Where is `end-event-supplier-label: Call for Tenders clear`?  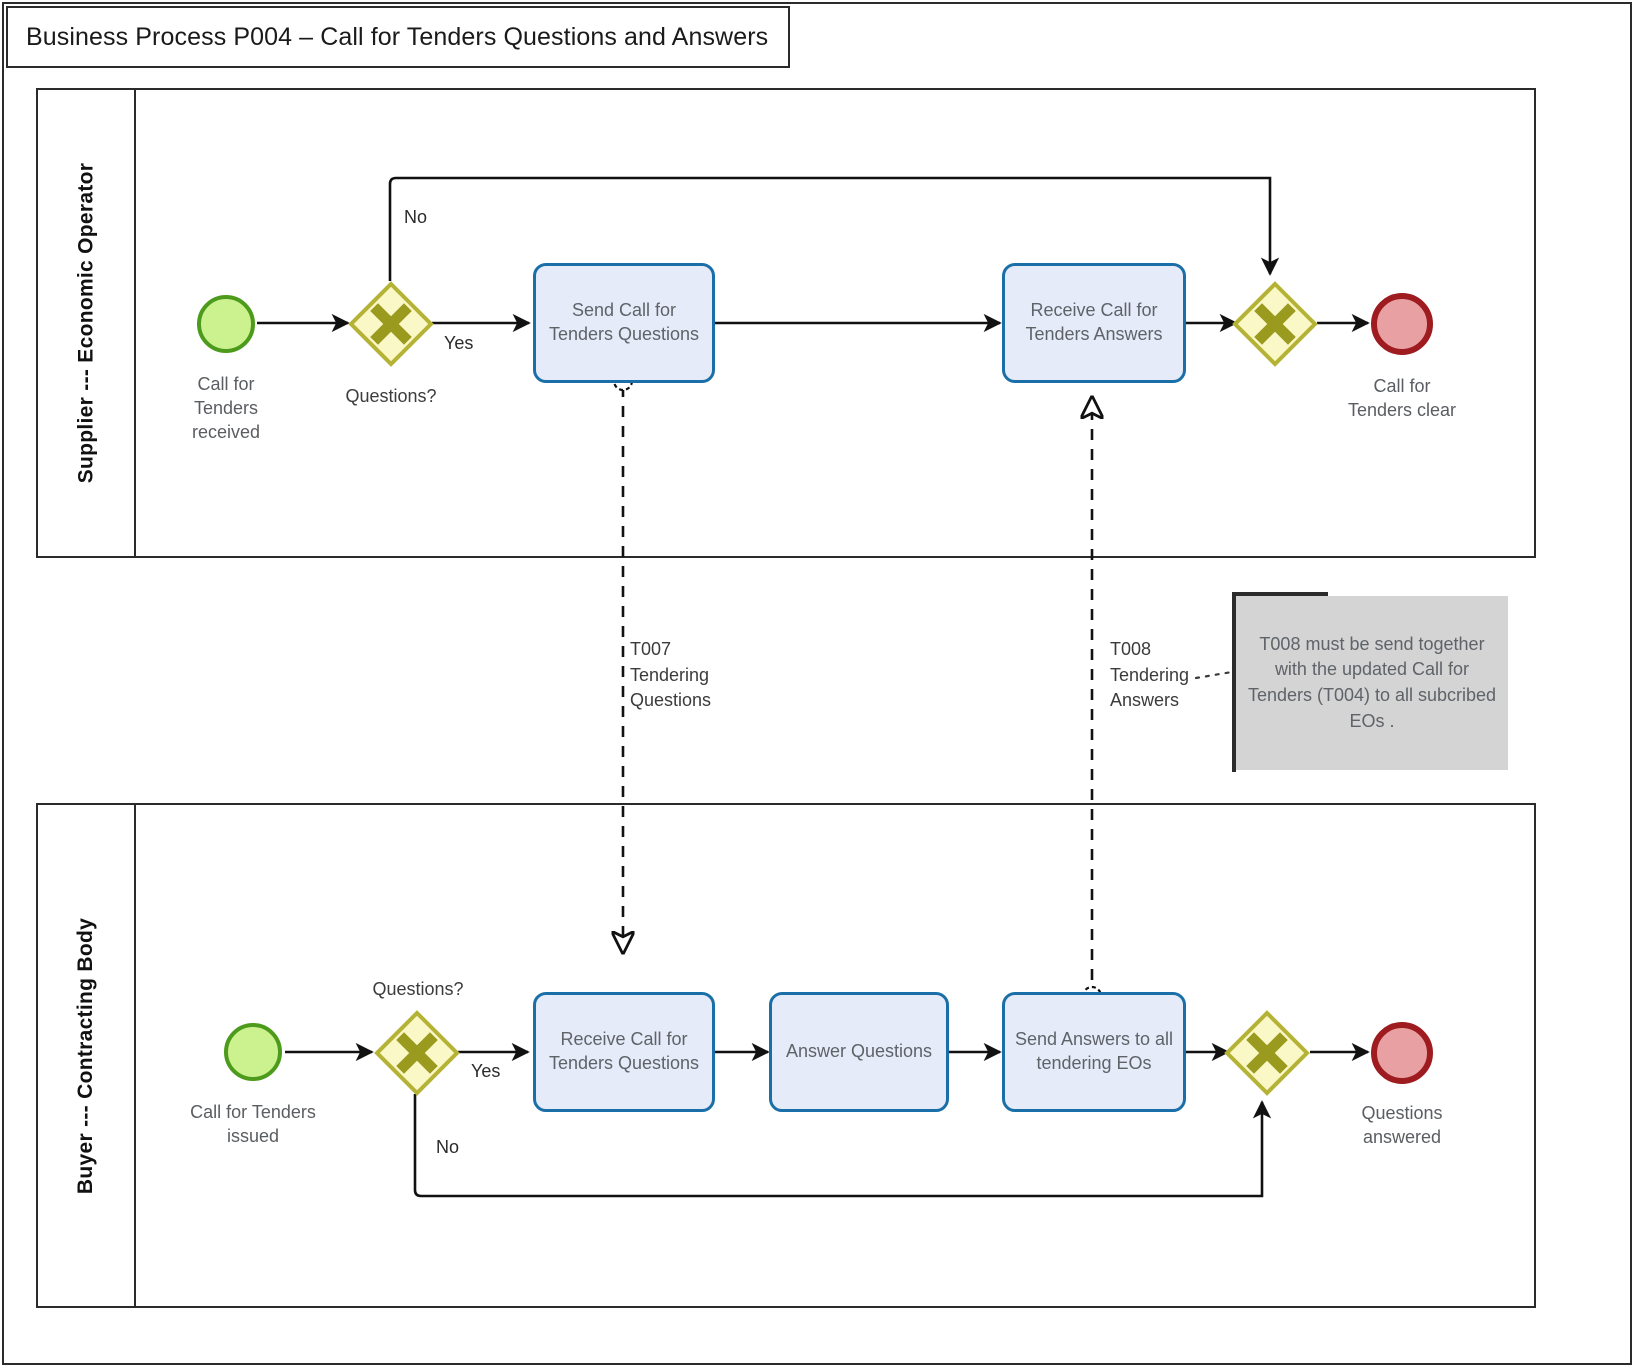
end-event-supplier-label: Call for Tenders clear is located at coordinates (1402, 398).